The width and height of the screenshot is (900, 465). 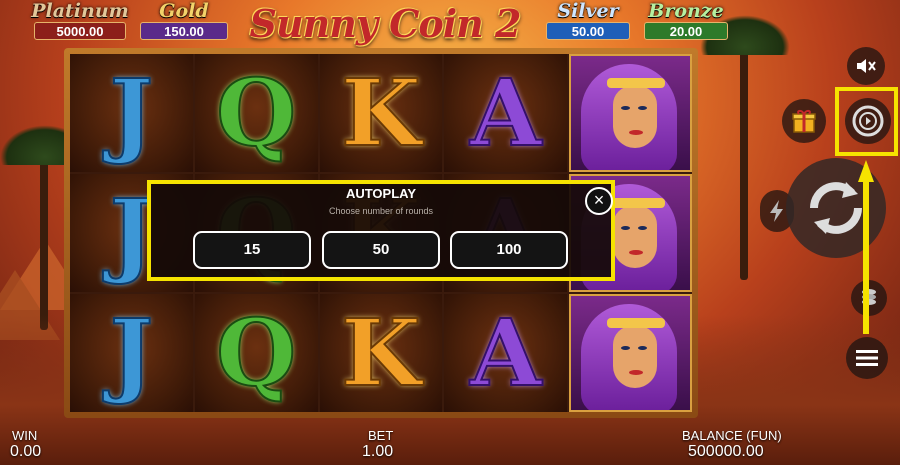 I want to click on gift-icon, so click(x=804, y=121).